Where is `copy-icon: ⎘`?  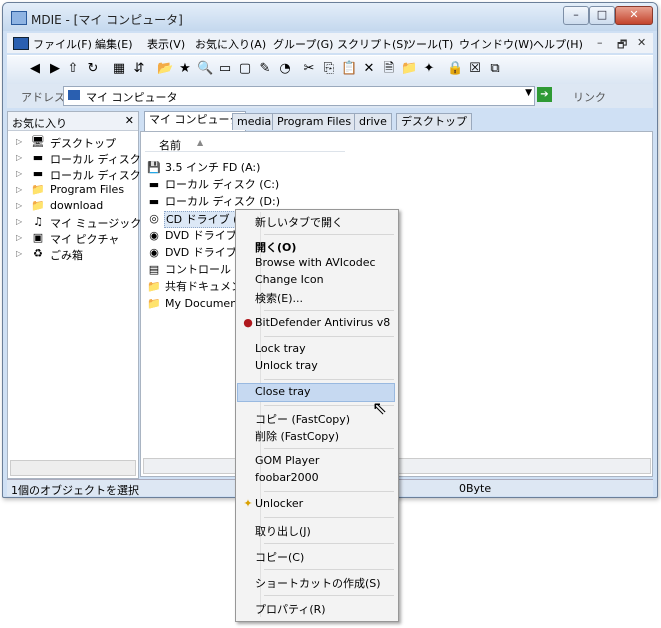 copy-icon: ⎘ is located at coordinates (329, 69).